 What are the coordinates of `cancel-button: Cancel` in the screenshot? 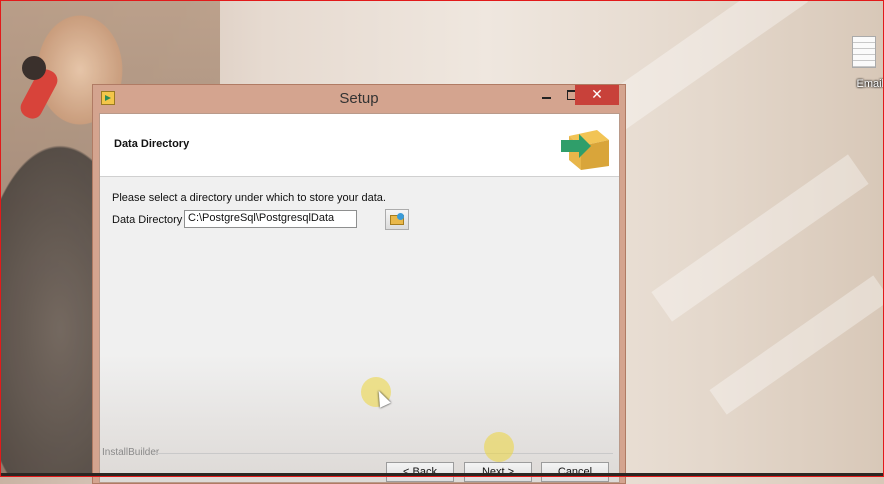 It's located at (575, 472).